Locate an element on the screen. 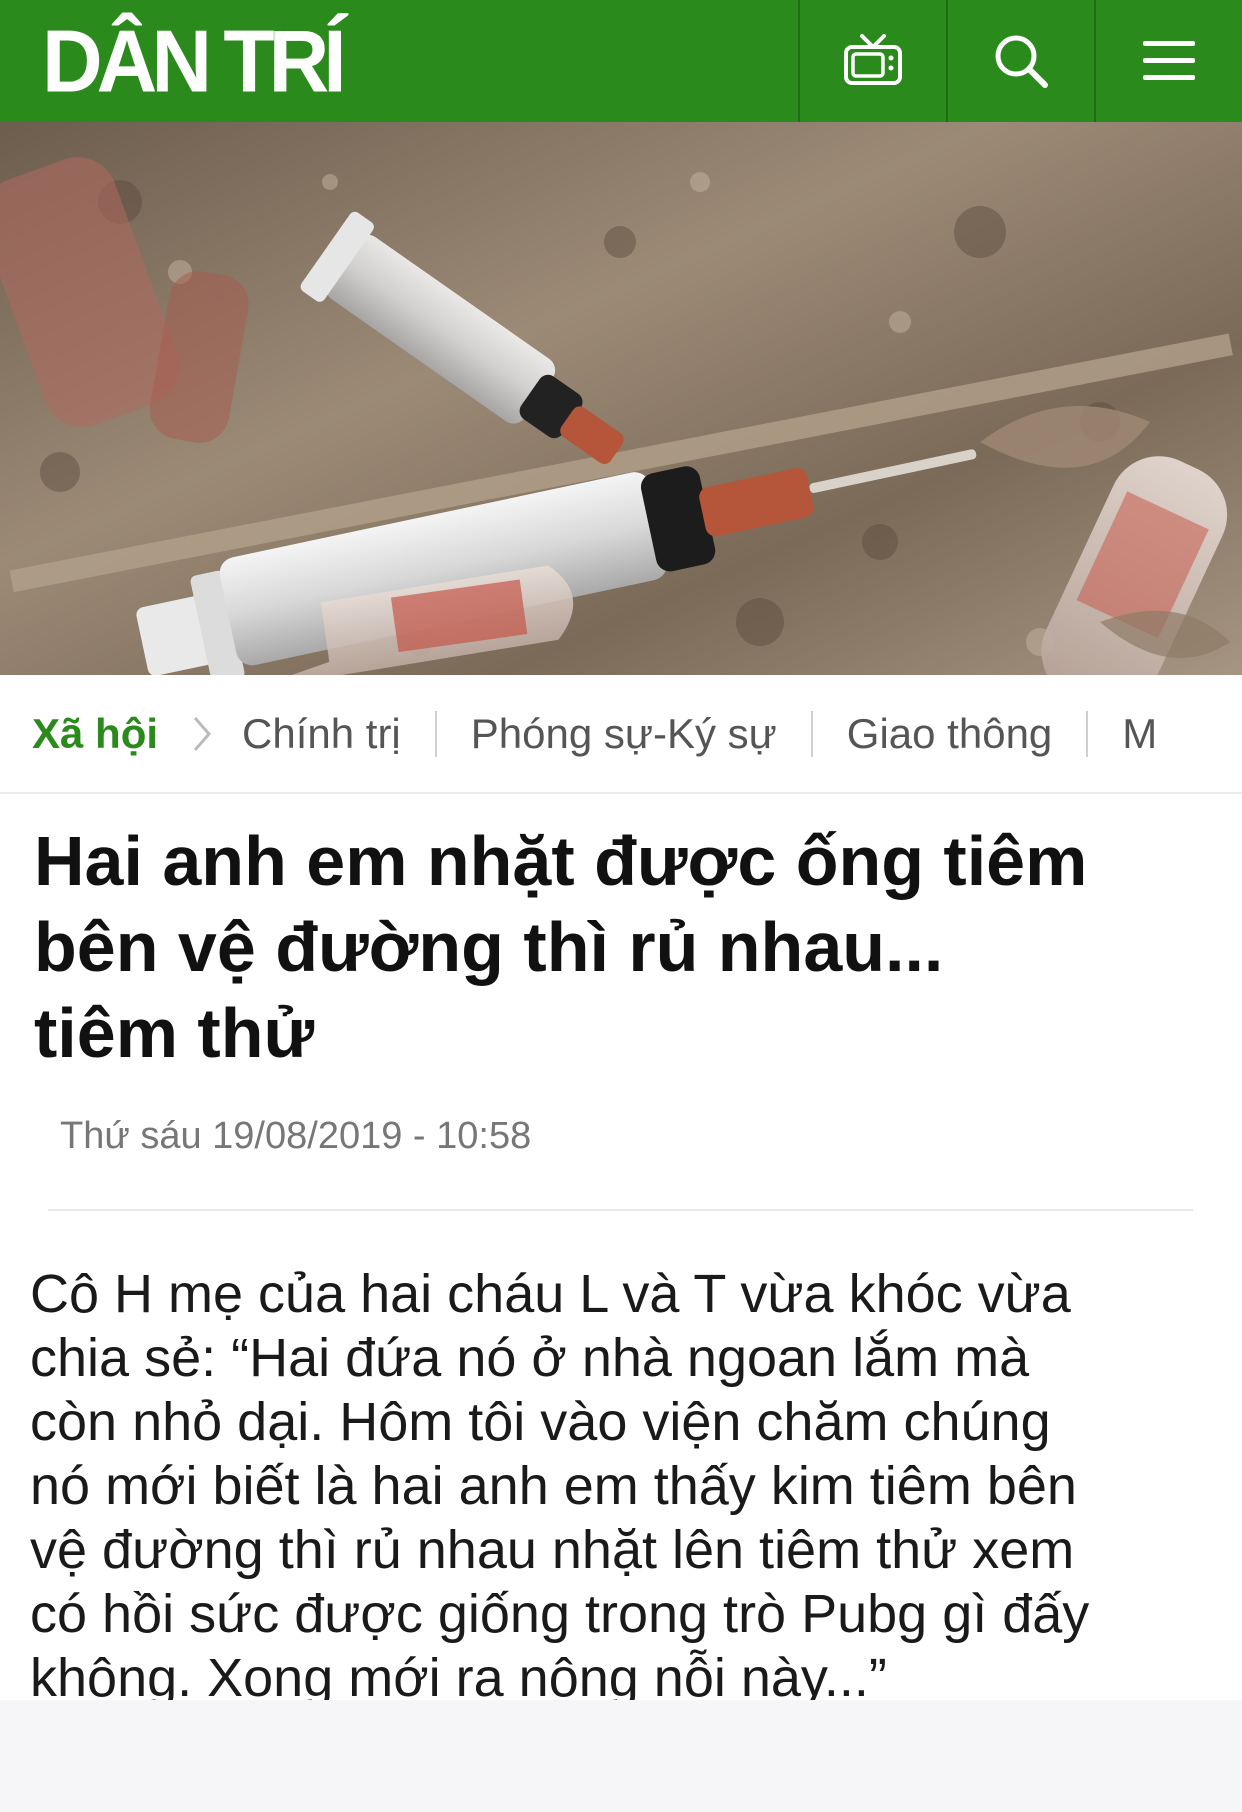 Image resolution: width=1242 pixels, height=1812 pixels. body-line: Cô H mẹ của hai cháu L và T vừa khóc vừa is located at coordinates (550, 1294).